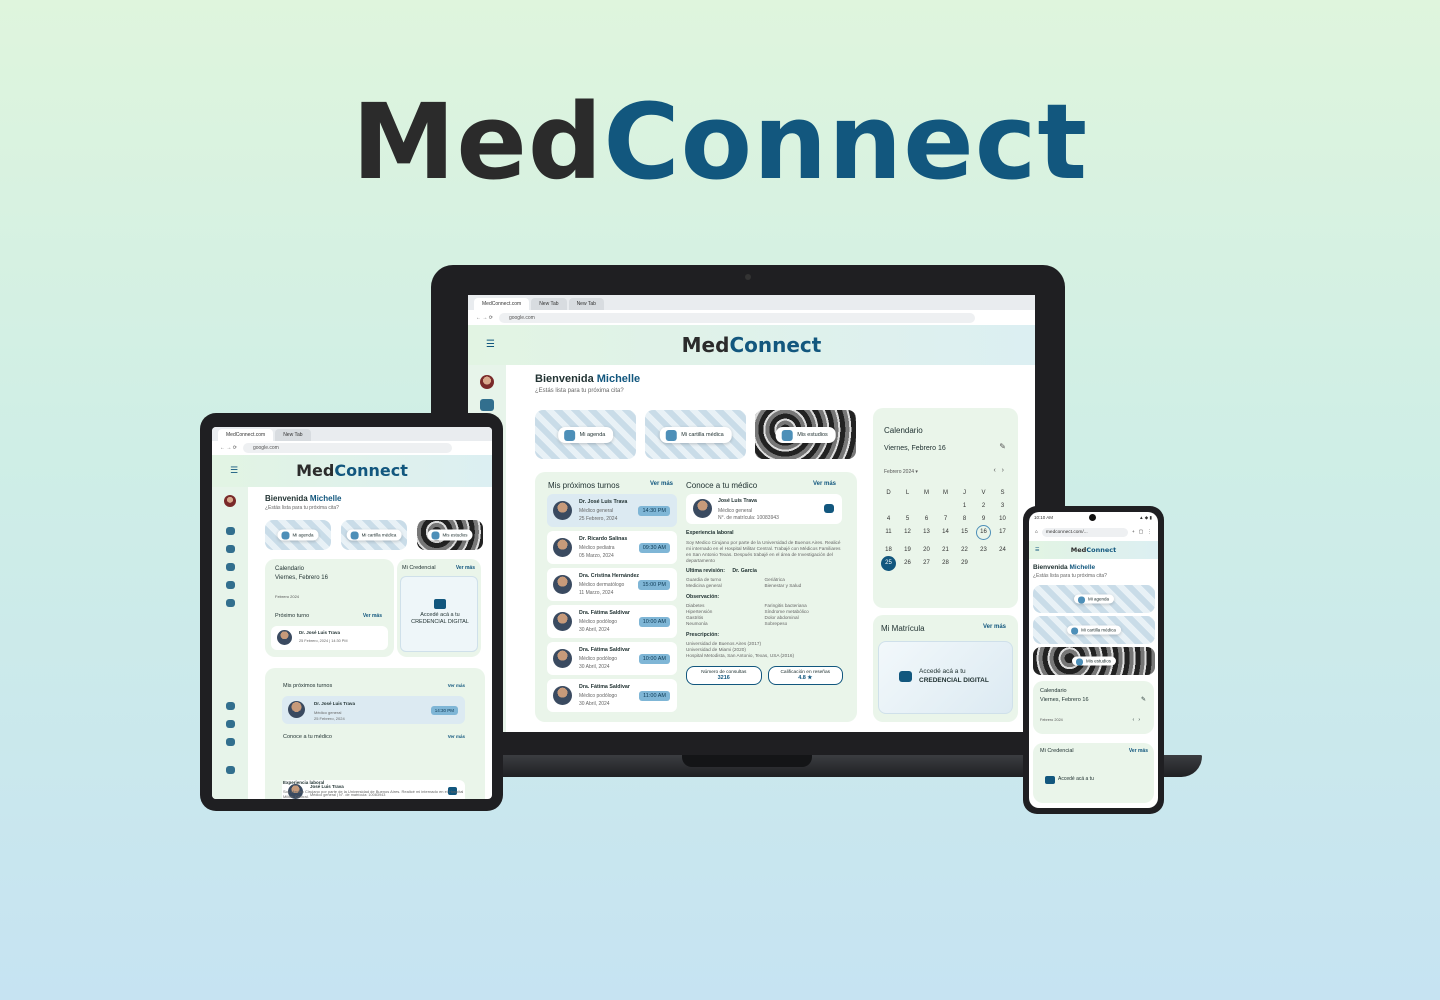  Describe the element at coordinates (888, 519) in the screenshot. I see `calendar-day: 4` at that location.